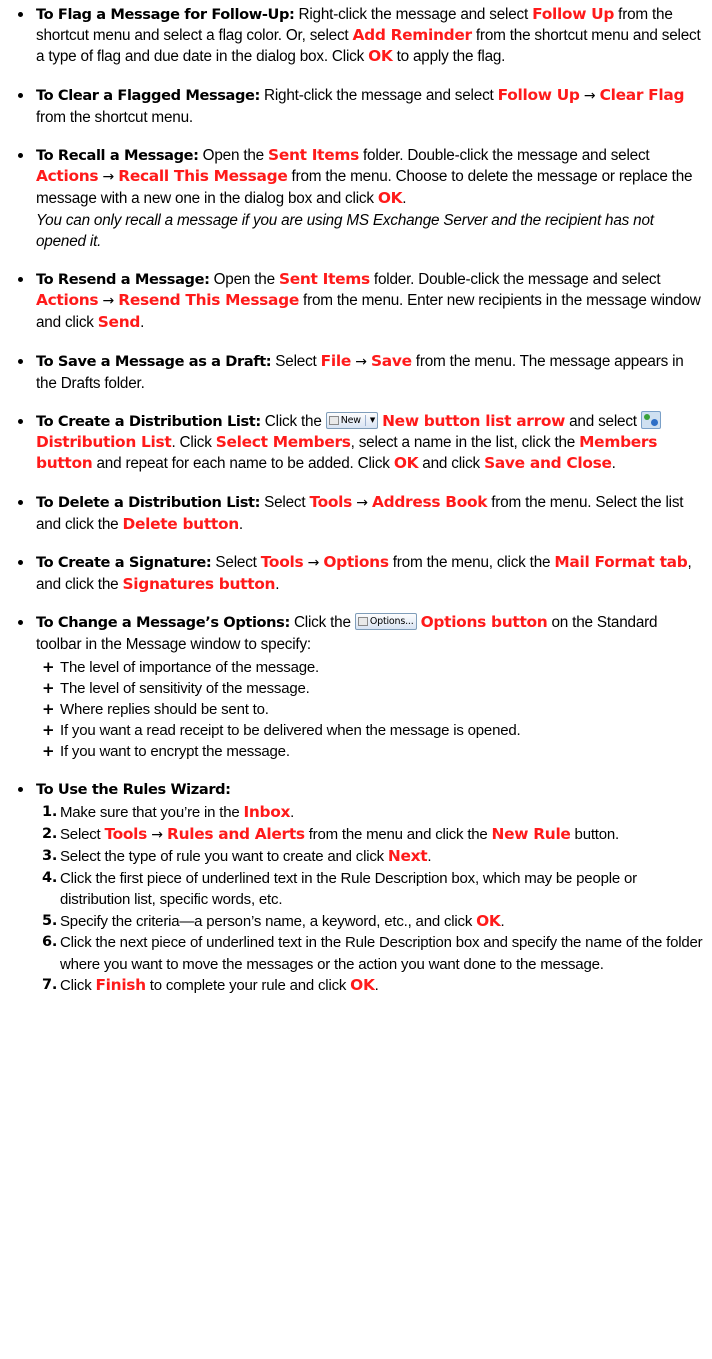 Image resolution: width=712 pixels, height=1359 pixels. I want to click on step-number: 1., so click(50, 812).